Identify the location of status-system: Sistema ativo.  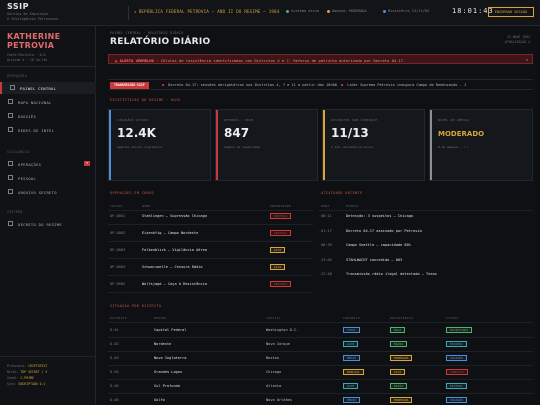
(302, 11).